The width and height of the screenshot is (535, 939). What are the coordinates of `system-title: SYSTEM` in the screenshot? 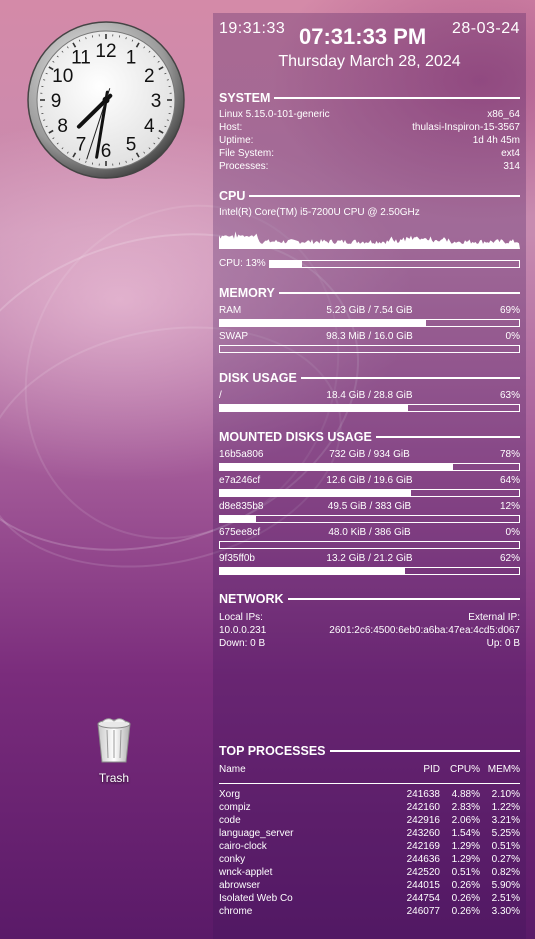 It's located at (245, 98).